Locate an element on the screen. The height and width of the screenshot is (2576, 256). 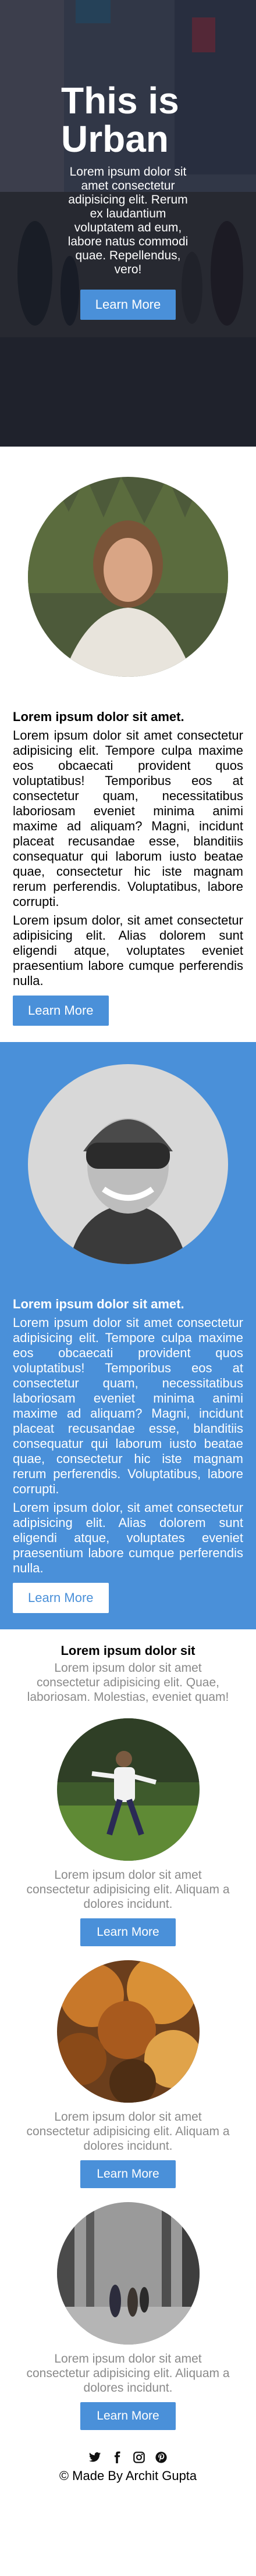
social-links is located at coordinates (128, 2457).